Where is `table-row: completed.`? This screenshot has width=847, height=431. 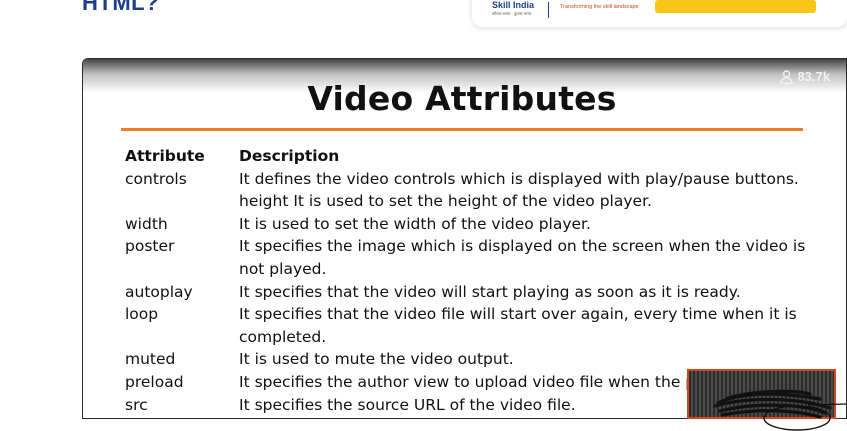
table-row: completed. is located at coordinates (475, 337).